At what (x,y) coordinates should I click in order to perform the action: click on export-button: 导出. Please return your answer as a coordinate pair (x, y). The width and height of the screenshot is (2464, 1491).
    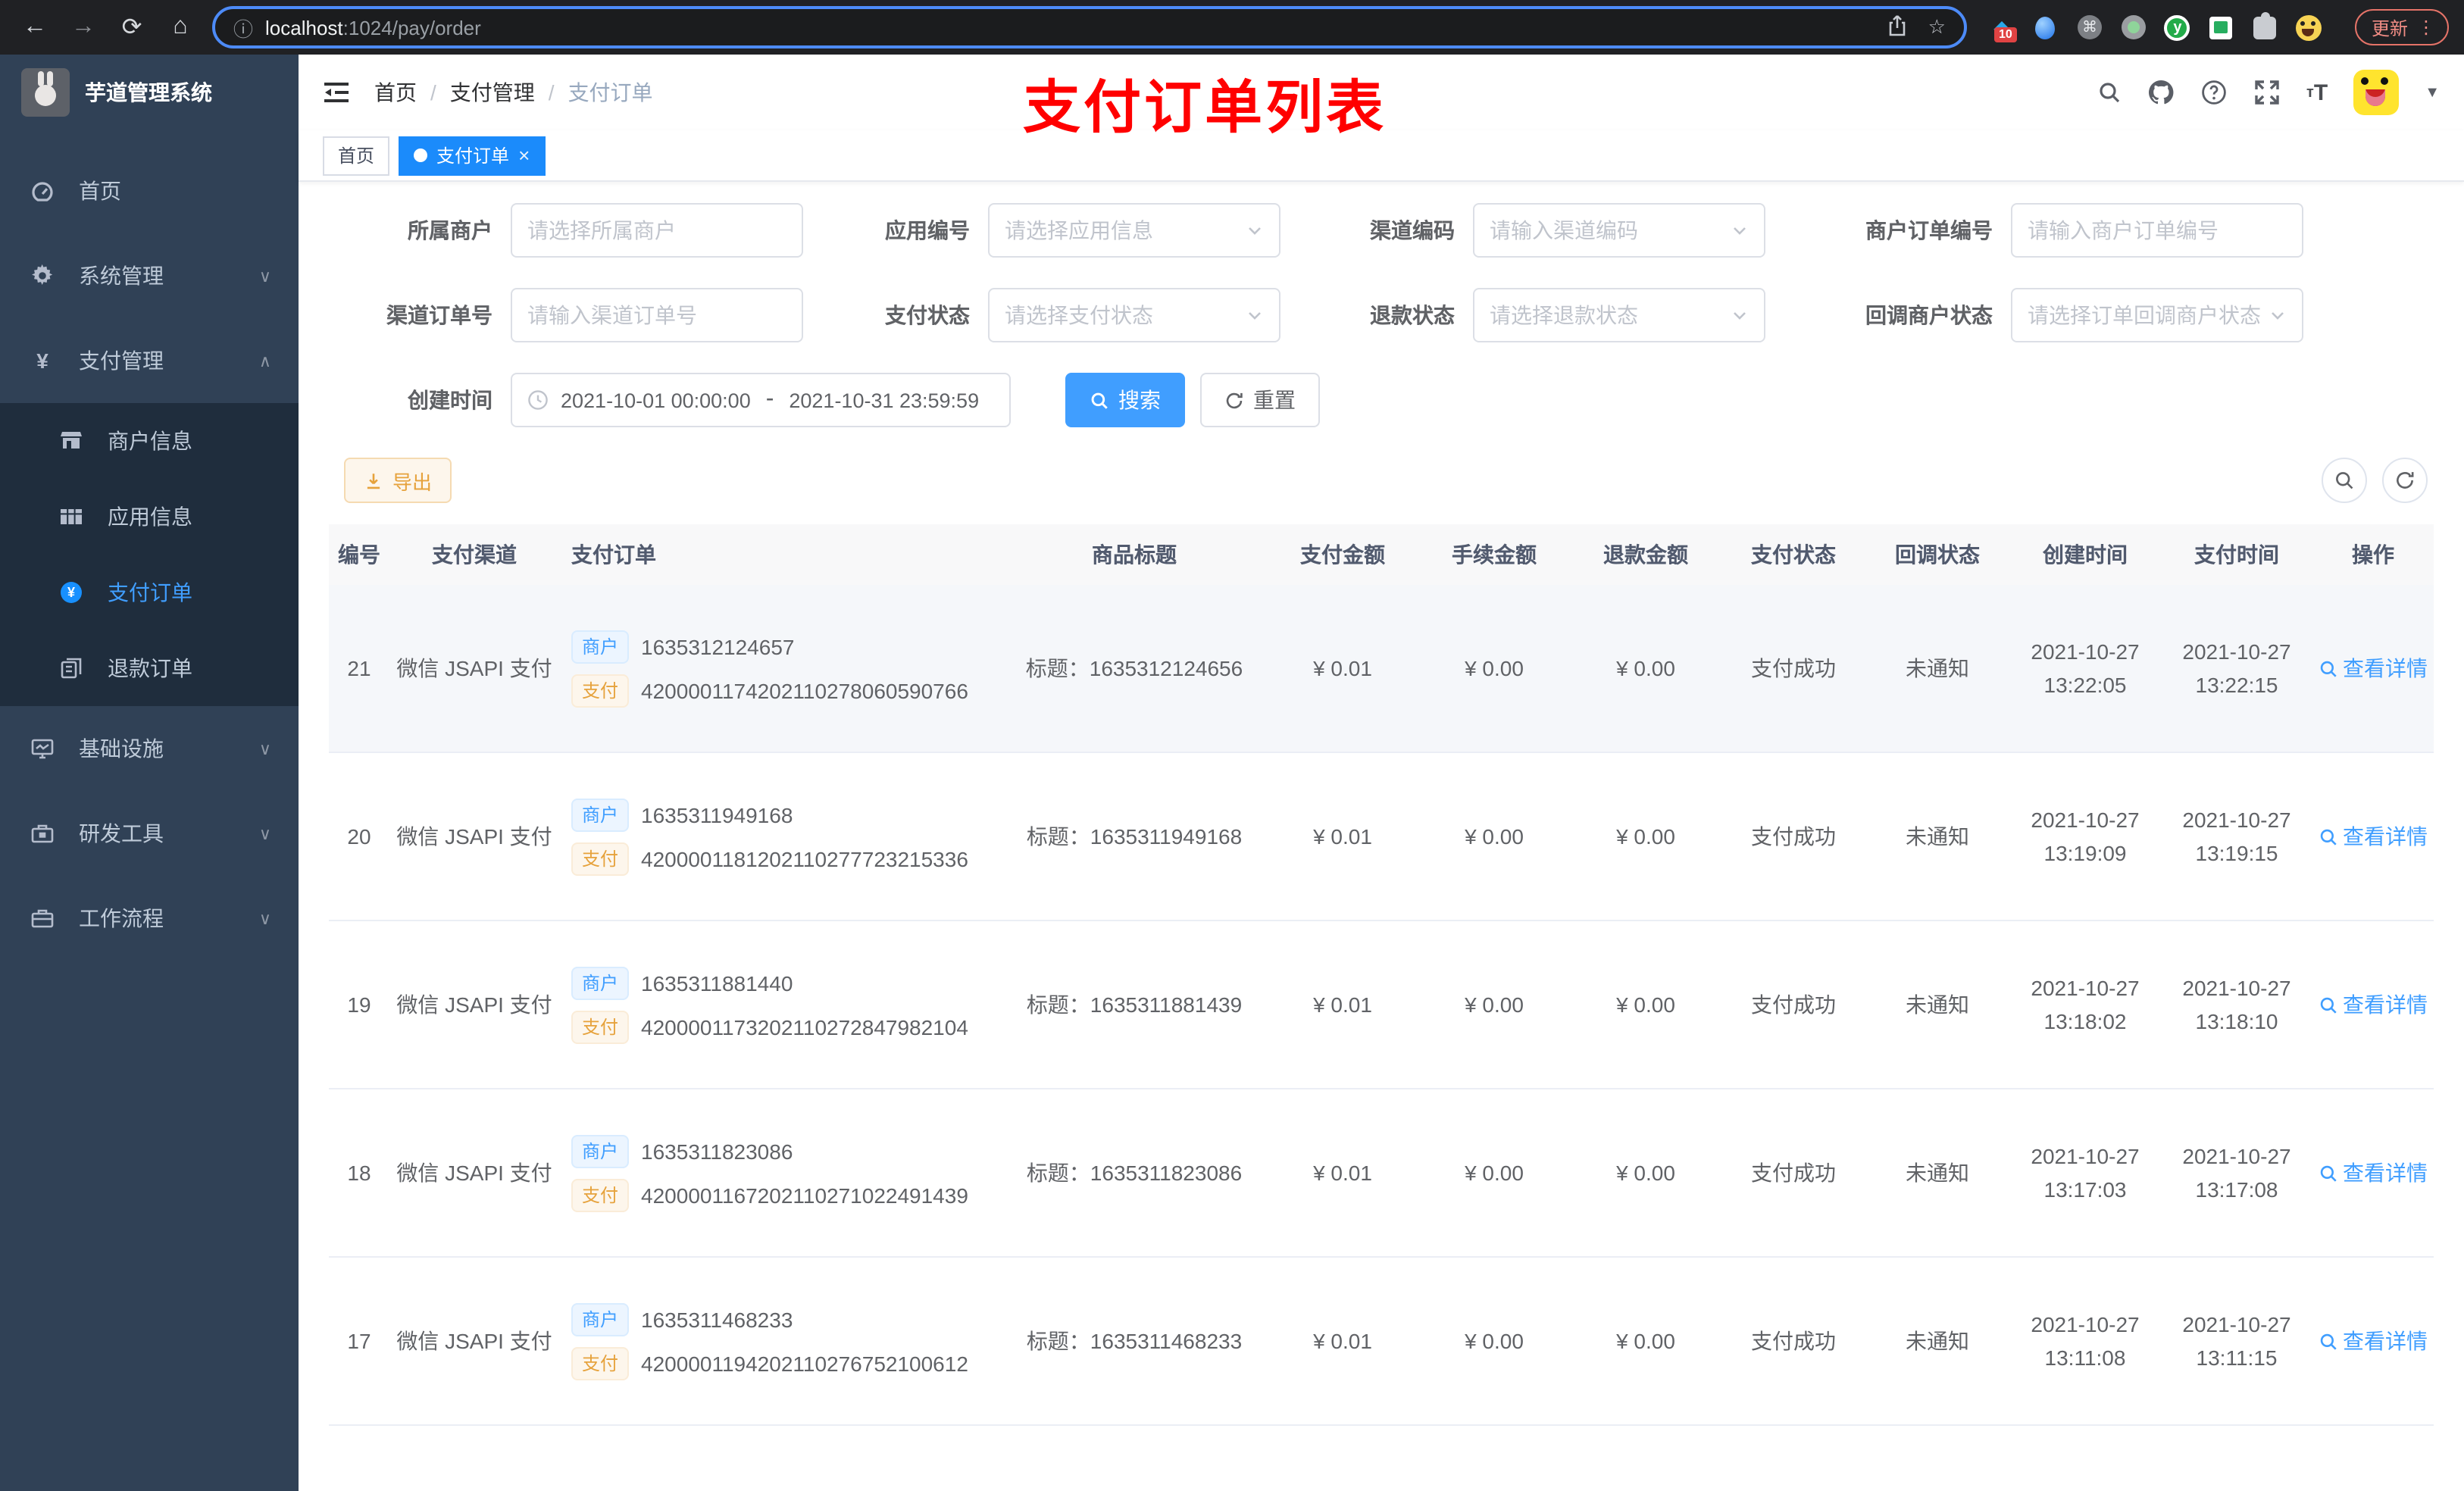
    Looking at the image, I should click on (398, 480).